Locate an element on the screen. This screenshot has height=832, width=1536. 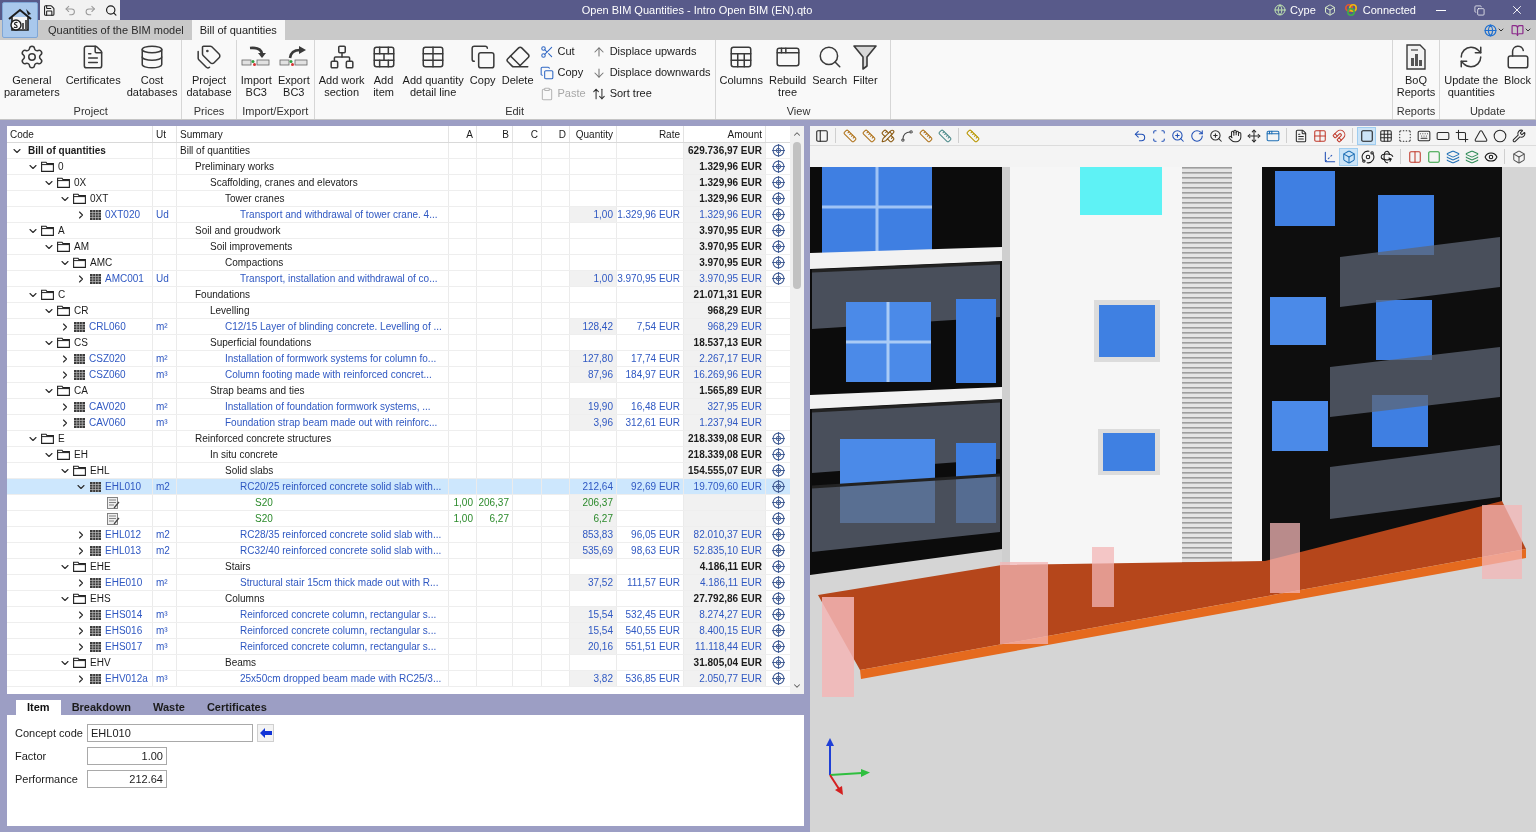
viewer-tool-button is located at coordinates (1366, 135).